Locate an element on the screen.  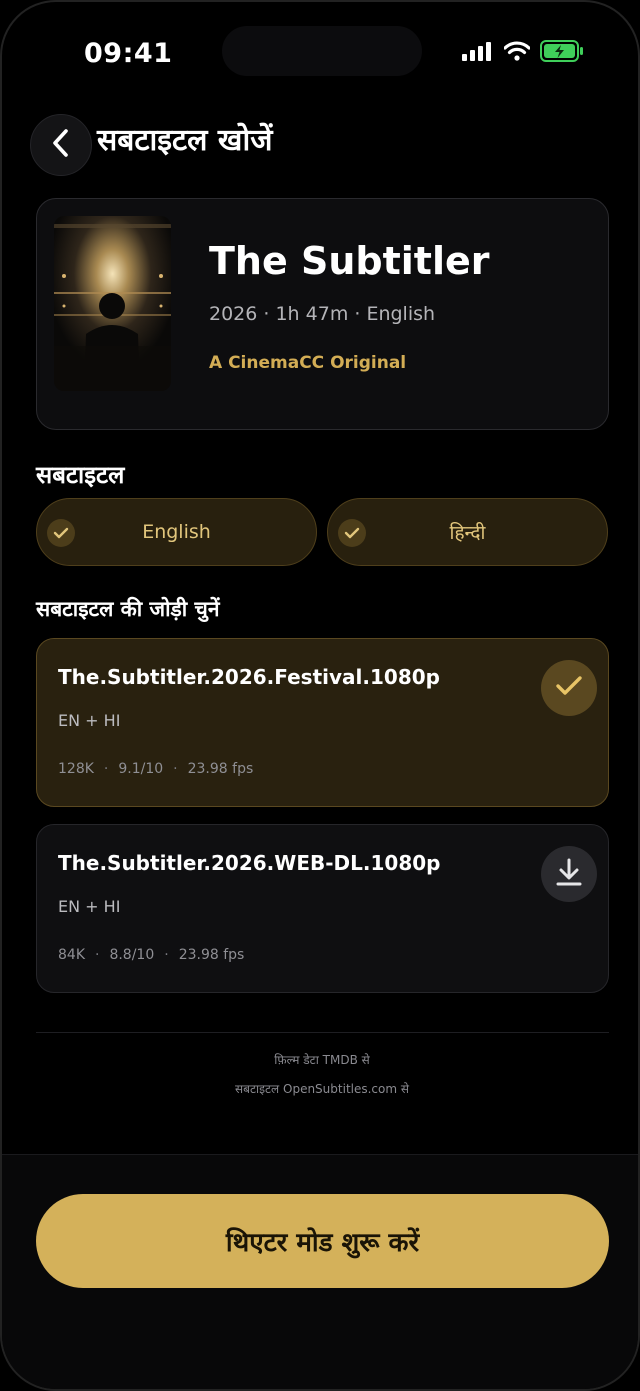
divider is located at coordinates (322, 1032).